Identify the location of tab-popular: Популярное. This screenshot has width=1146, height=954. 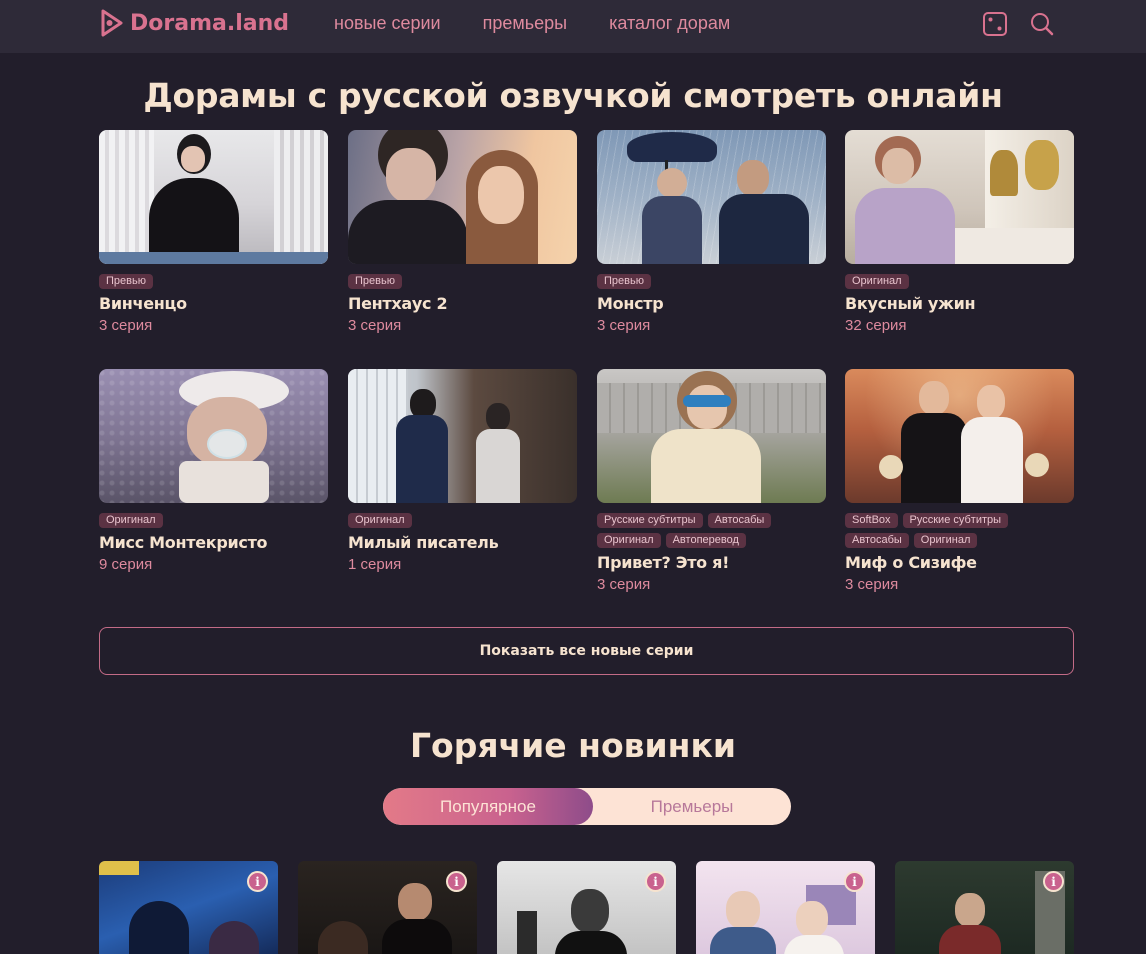
(488, 806).